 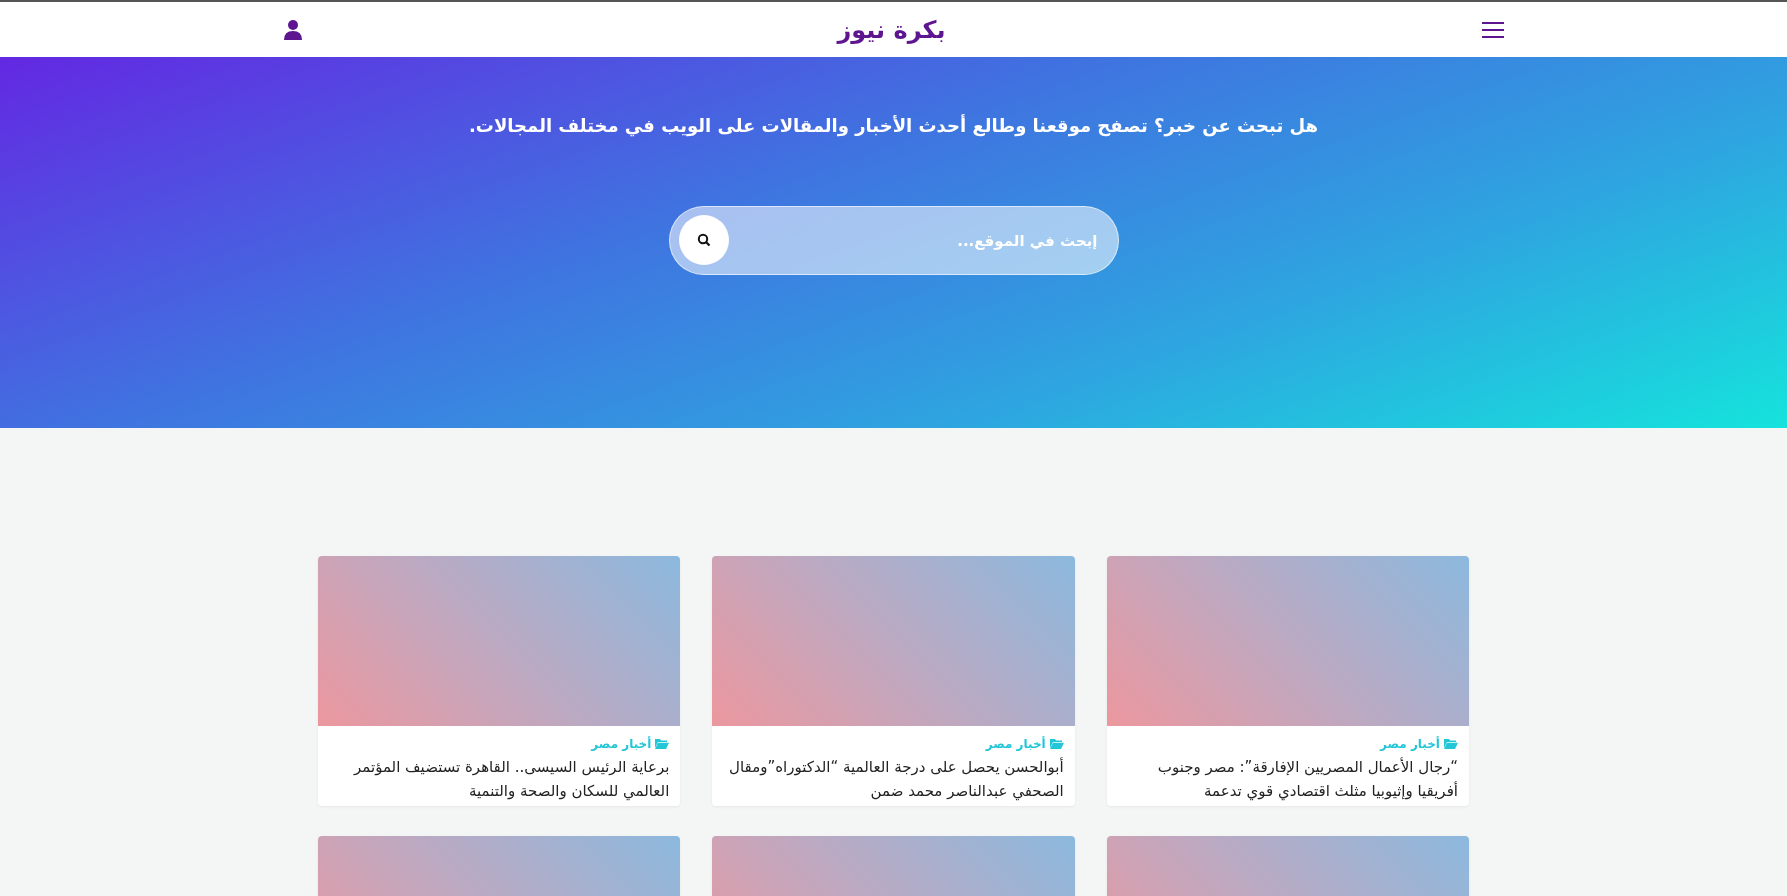 I want to click on menu-icon, so click(x=1492, y=29).